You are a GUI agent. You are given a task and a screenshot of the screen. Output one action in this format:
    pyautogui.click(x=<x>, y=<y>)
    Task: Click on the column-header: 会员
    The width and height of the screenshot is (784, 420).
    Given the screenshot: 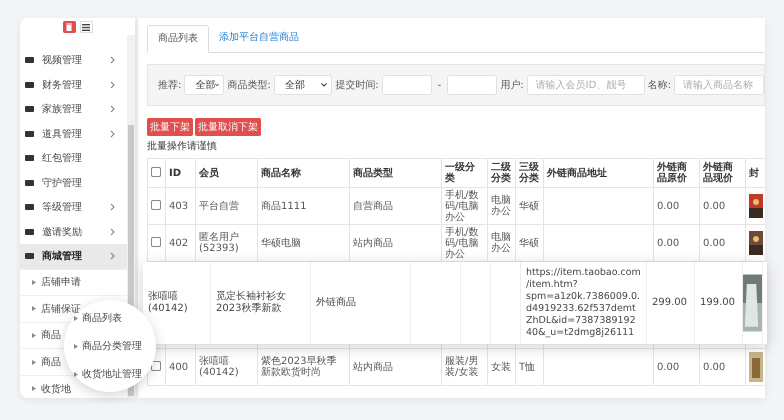 What is the action you would take?
    pyautogui.click(x=209, y=173)
    